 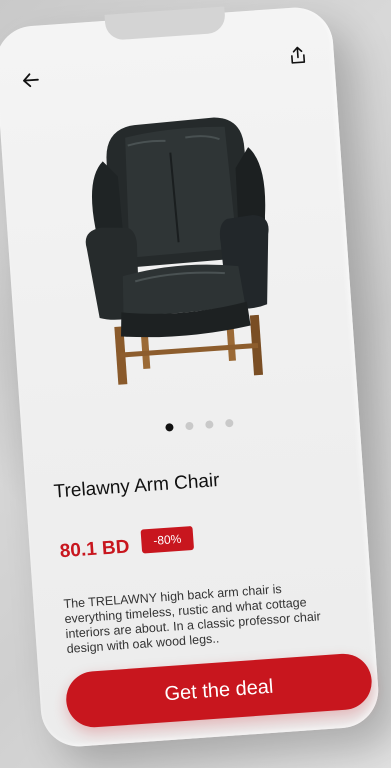 I want to click on carousel-indicator, so click(x=199, y=425).